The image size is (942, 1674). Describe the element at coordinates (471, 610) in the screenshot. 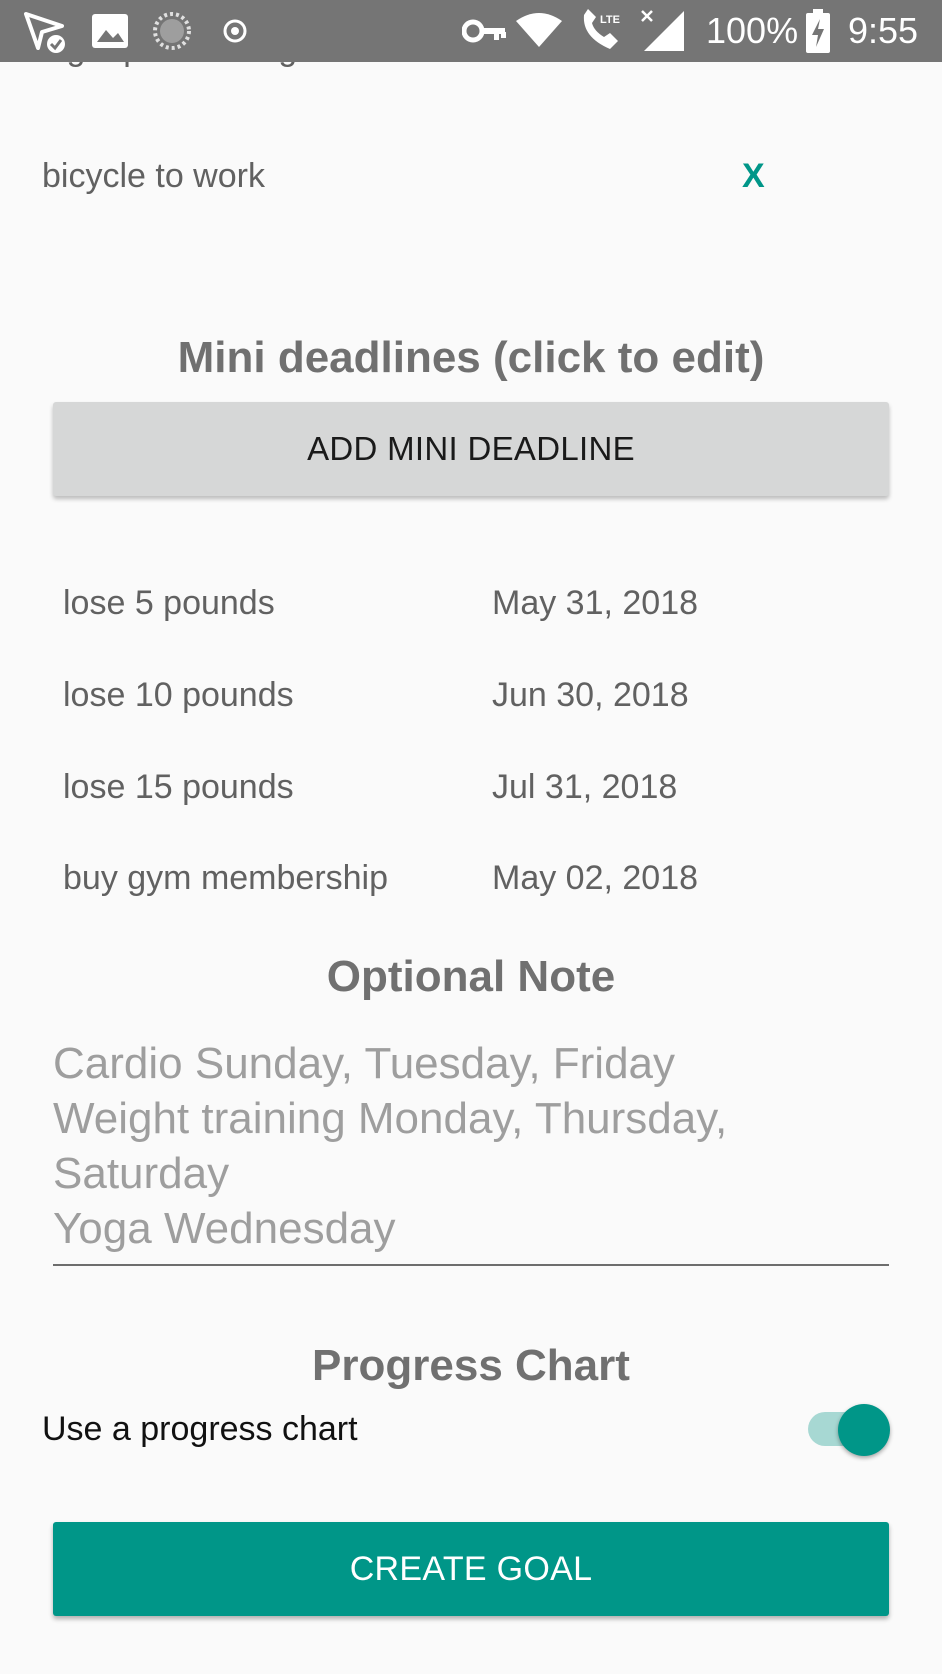

I see `deadline-row: lose 5 pounds May 31, 2018` at that location.